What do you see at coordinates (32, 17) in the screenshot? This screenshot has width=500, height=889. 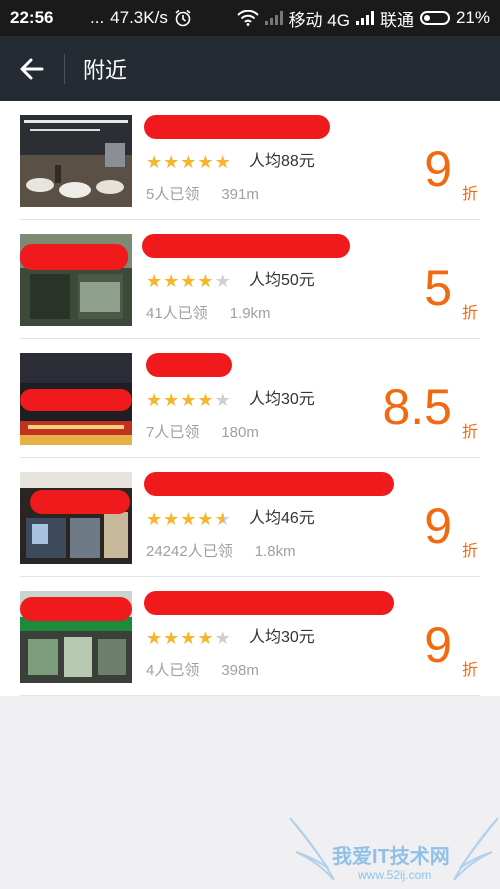 I see `status-time: 22:56` at bounding box center [32, 17].